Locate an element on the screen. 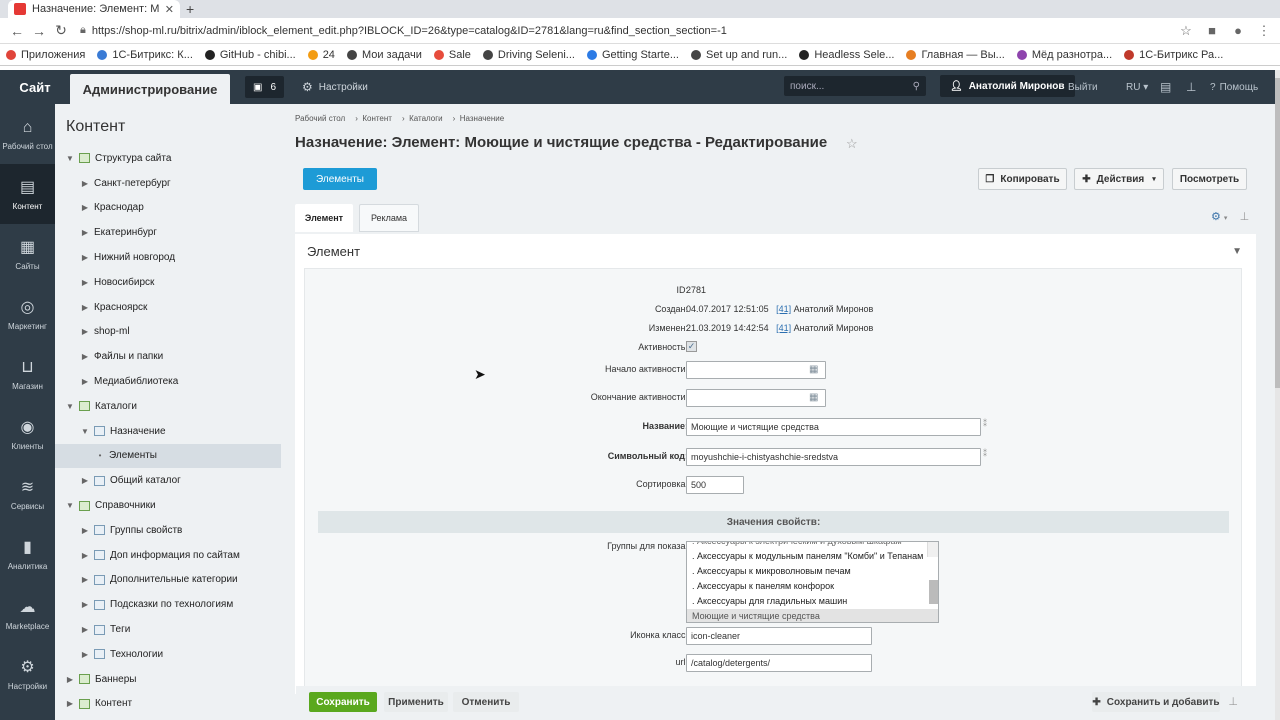 The width and height of the screenshot is (1280, 720). icon-class-input: icon-cleaner is located at coordinates (779, 636).